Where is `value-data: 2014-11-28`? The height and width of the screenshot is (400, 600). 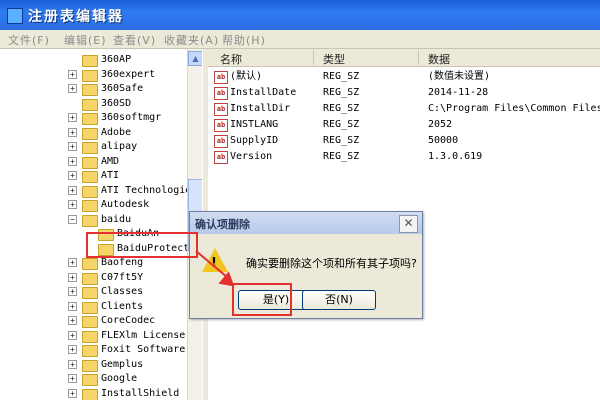 value-data: 2014-11-28 is located at coordinates (458, 92).